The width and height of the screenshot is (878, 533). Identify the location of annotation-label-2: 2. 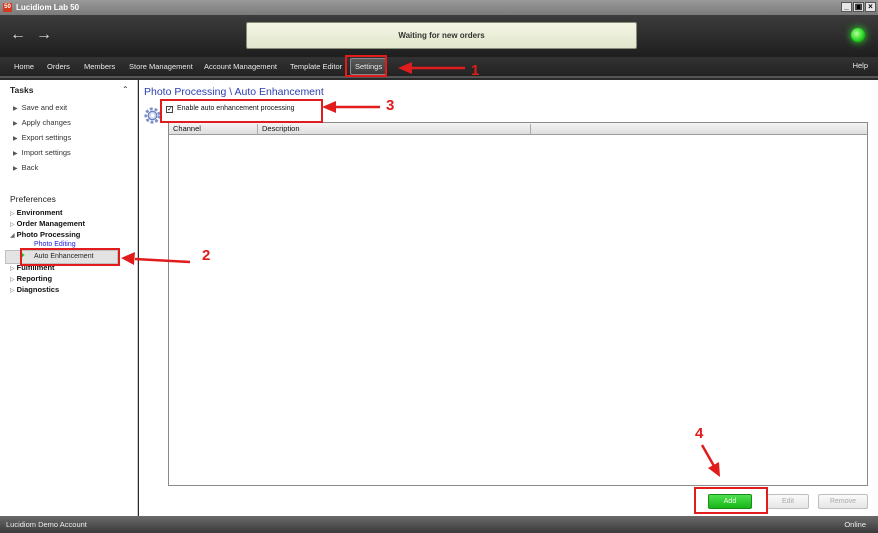
(206, 255).